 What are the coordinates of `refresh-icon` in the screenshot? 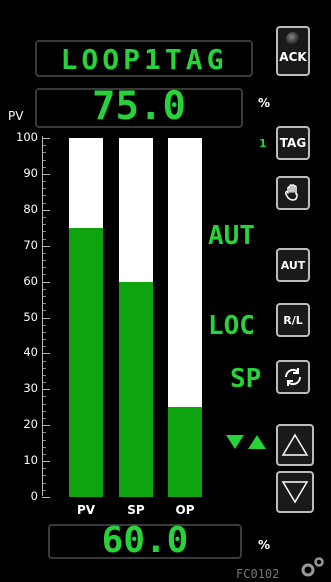 It's located at (293, 377).